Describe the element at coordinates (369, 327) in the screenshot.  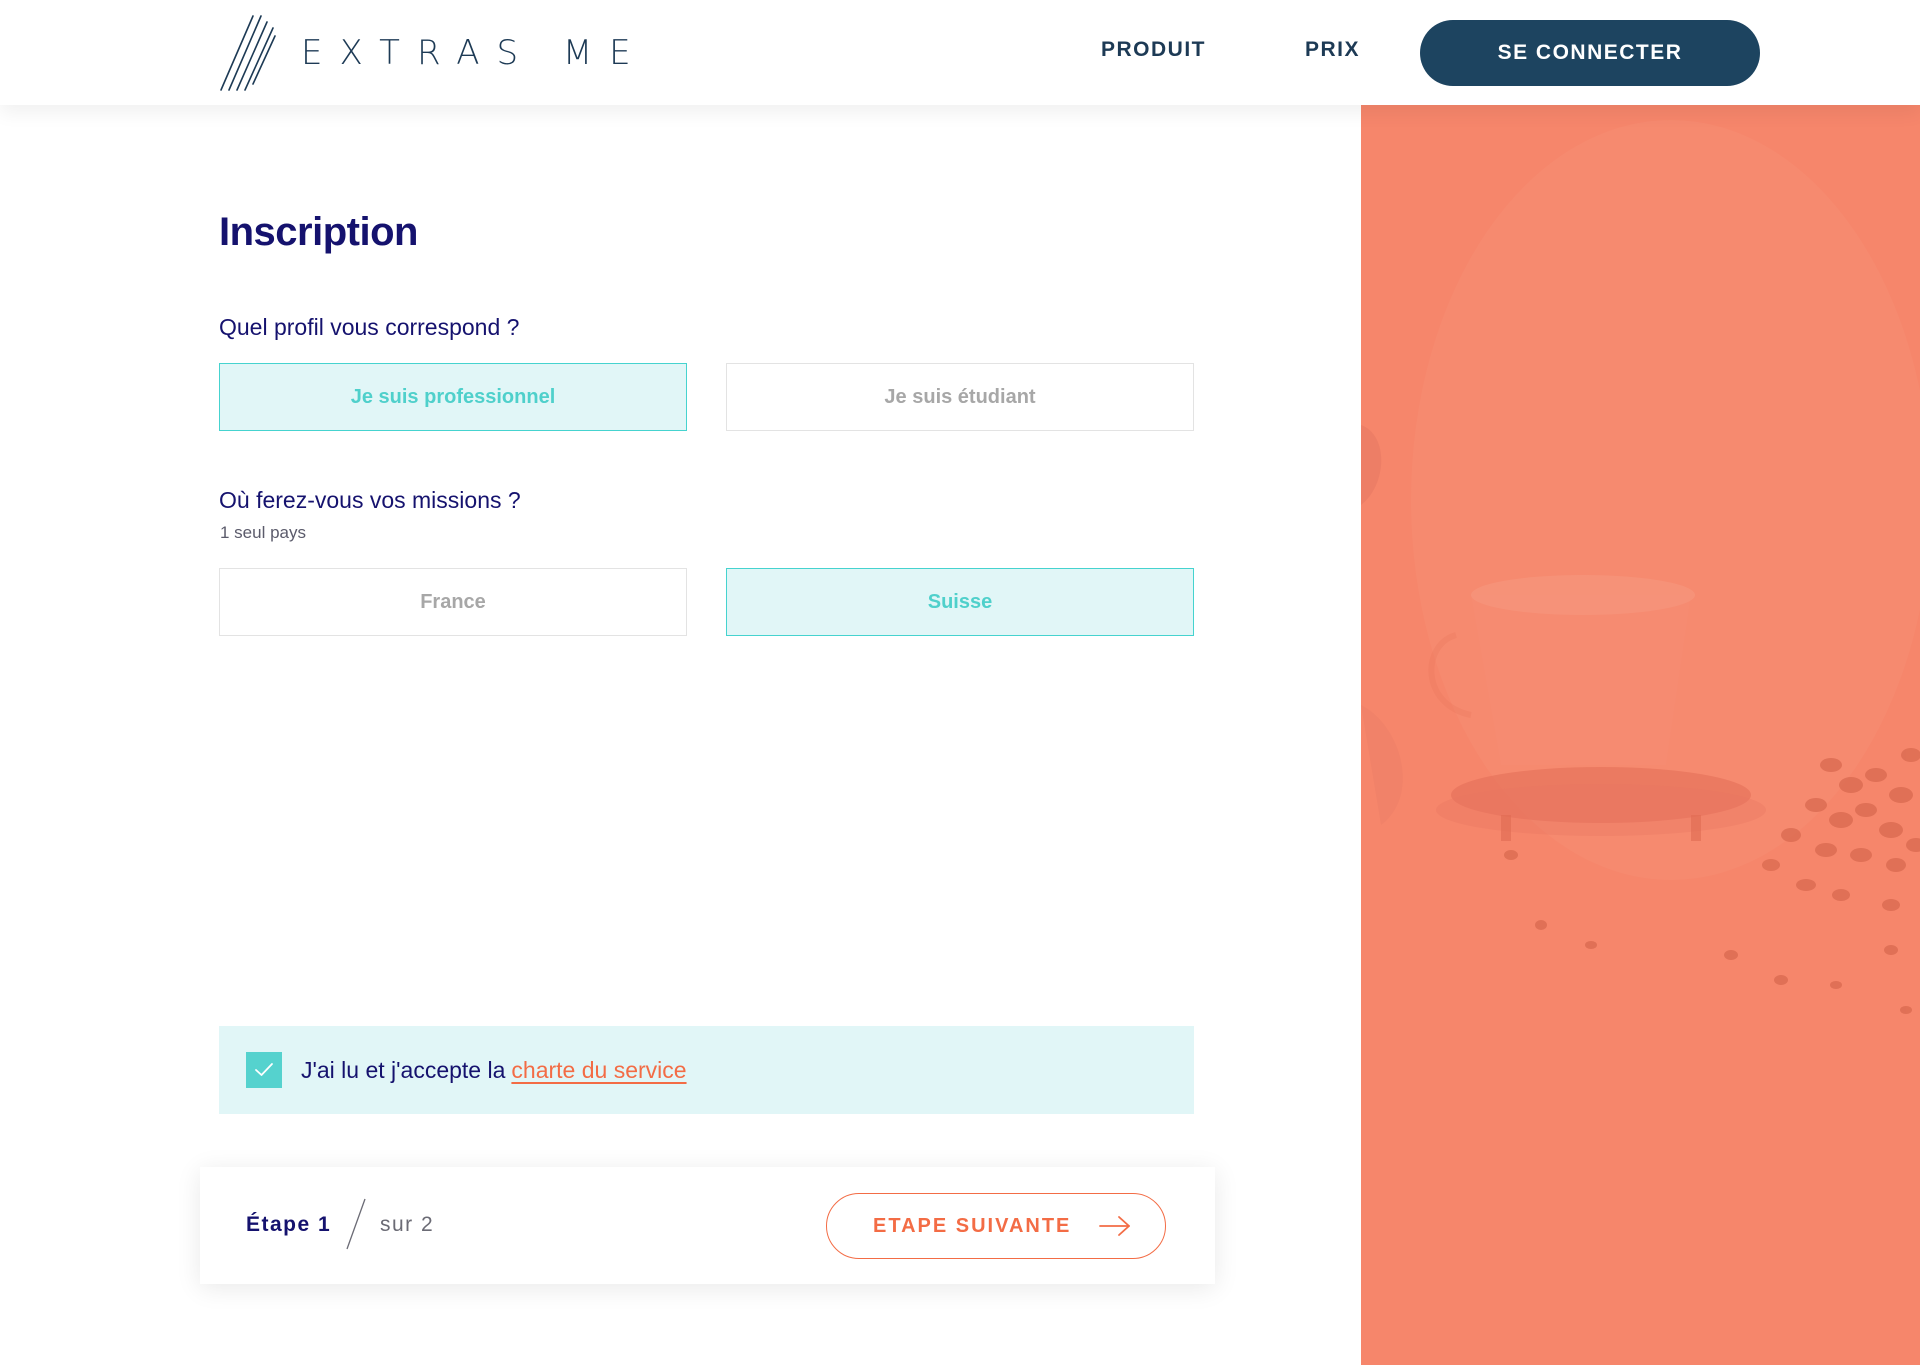
I see `profile-question: Quel profil vous correspond ?` at that location.